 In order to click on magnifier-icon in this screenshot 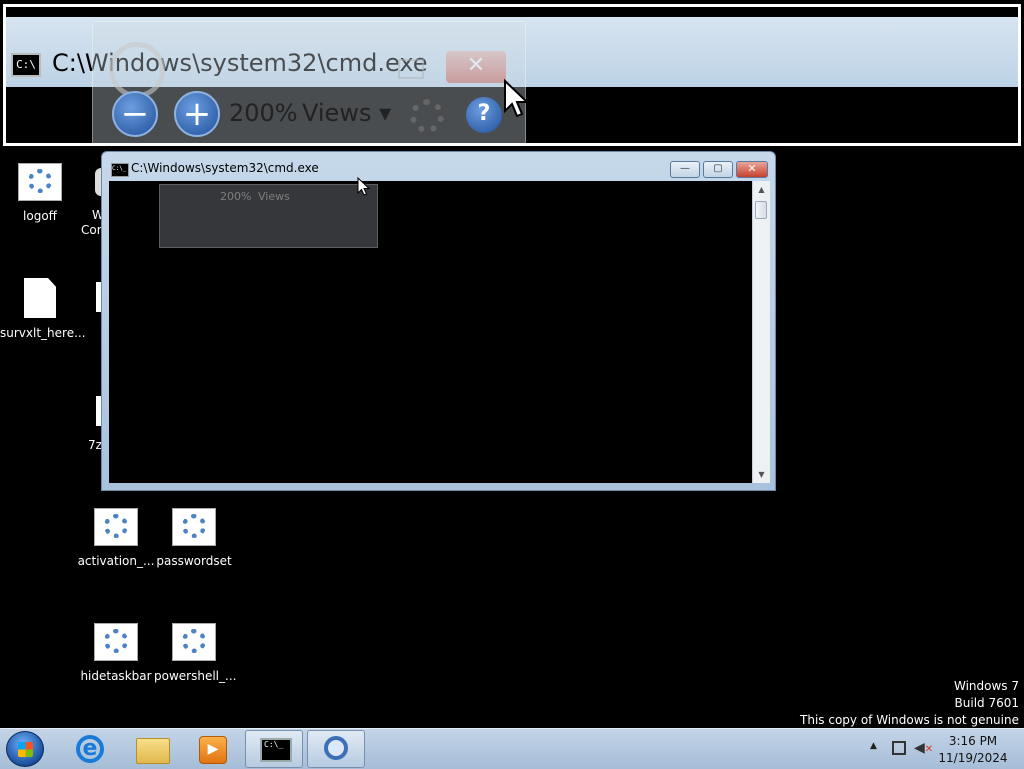, I will do `click(336, 748)`.